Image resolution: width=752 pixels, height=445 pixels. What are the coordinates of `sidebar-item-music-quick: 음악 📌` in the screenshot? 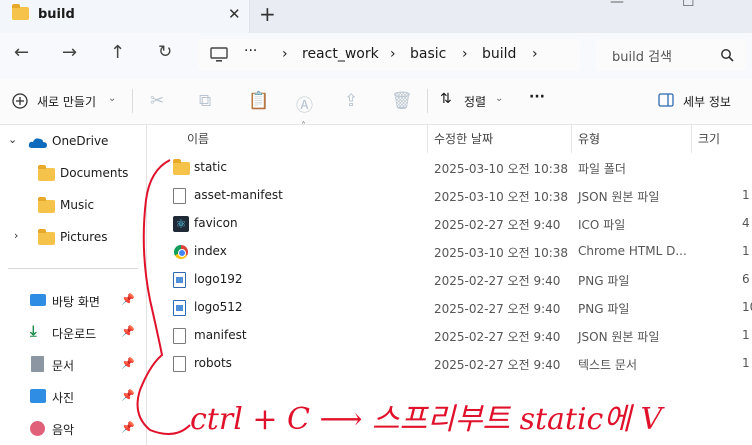 It's located at (73, 429).